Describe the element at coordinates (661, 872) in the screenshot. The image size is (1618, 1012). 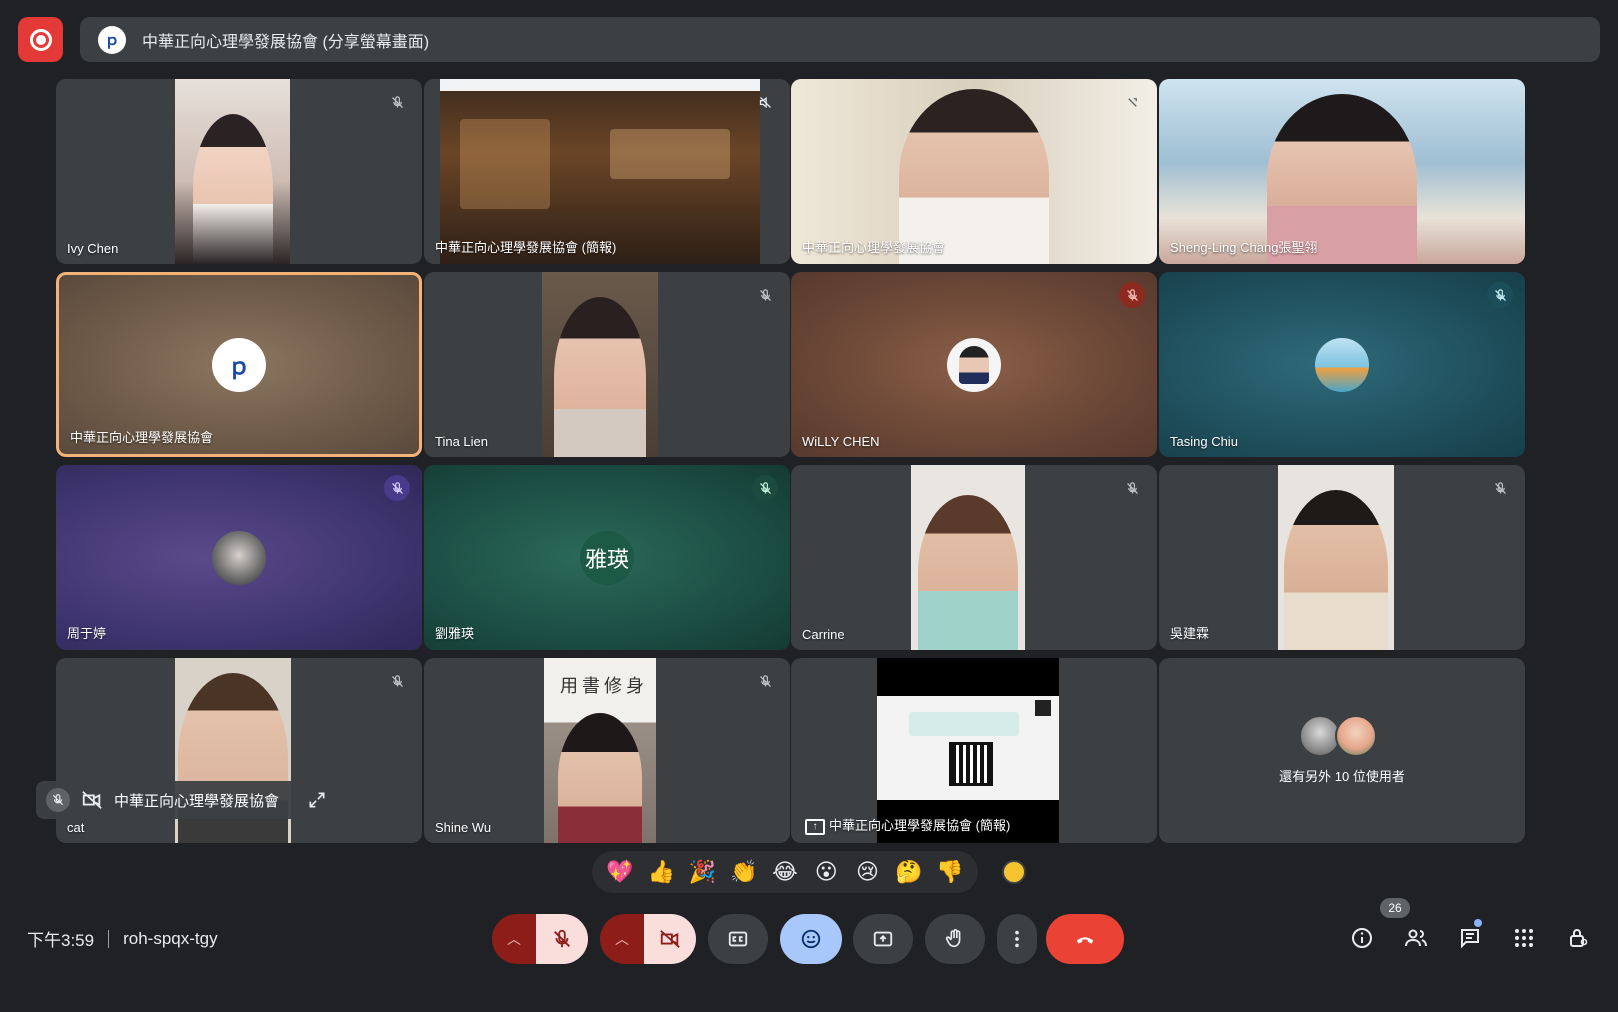
I see `reaction-thumbs-up: 👍` at that location.